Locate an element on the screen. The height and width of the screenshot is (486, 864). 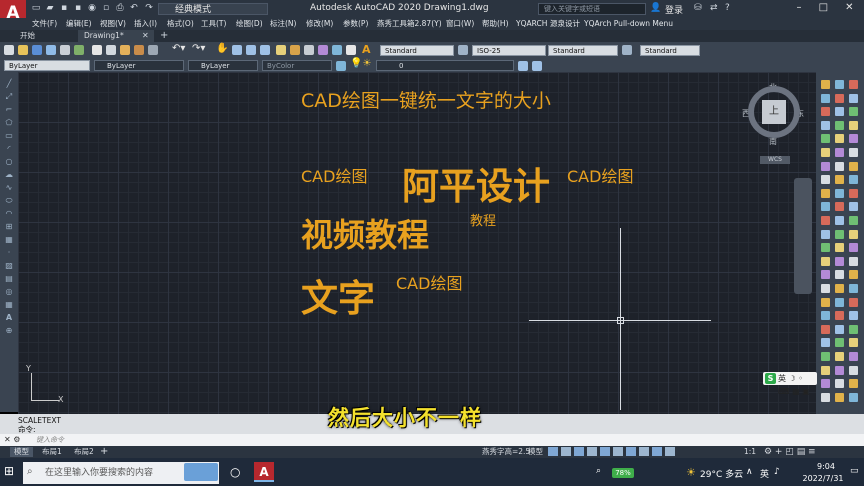
open-file-icon: ▰ is located at coordinates (50, 8).